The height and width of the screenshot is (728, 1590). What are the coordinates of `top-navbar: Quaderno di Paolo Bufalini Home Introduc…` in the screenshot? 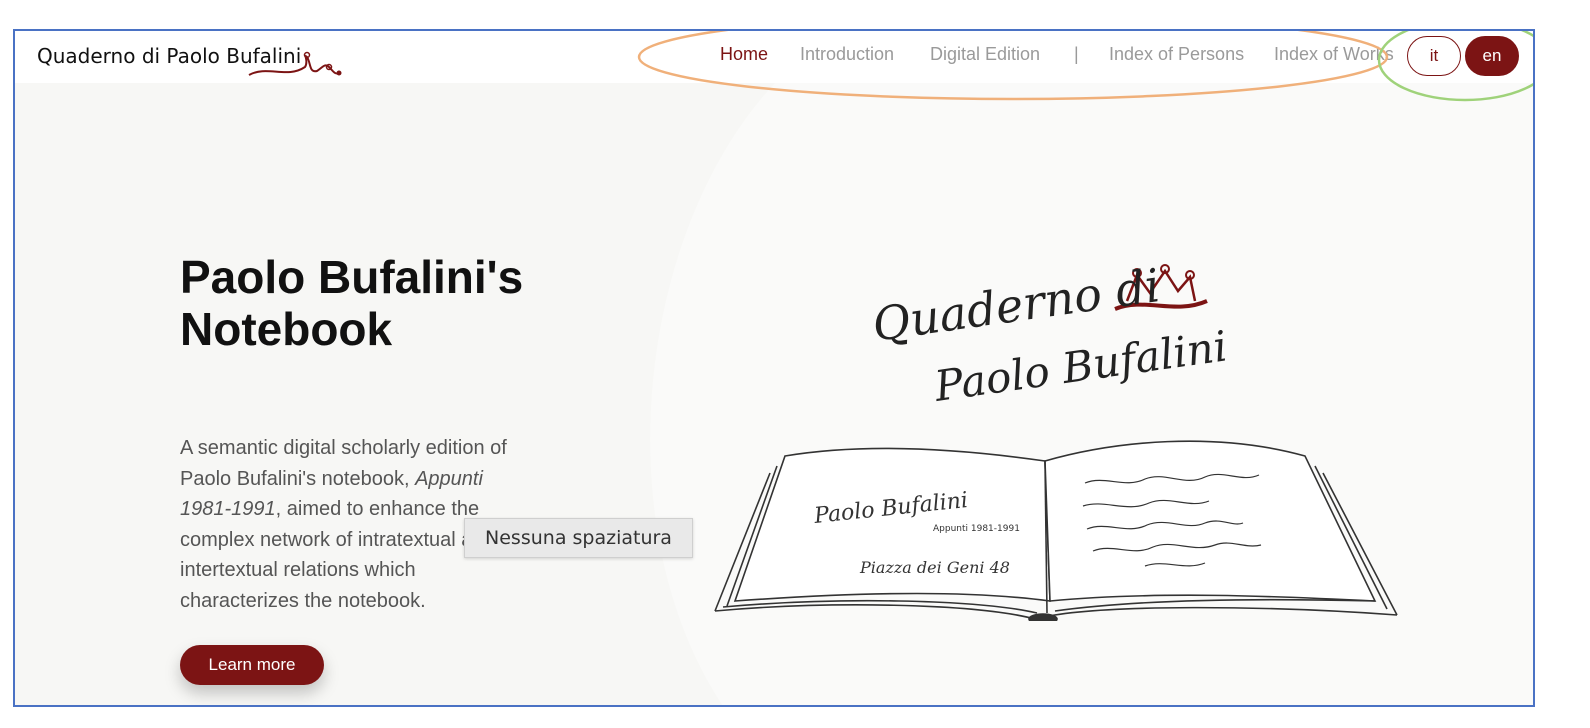 It's located at (774, 57).